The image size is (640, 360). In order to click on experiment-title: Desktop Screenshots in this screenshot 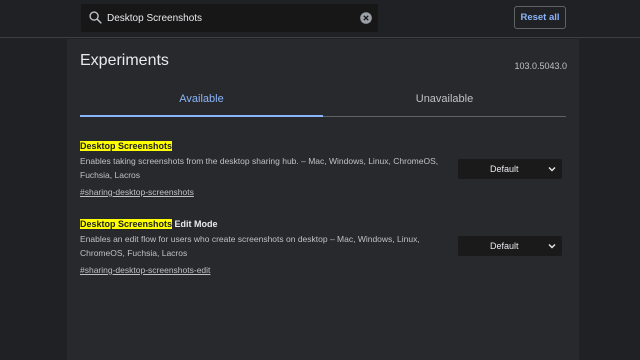, I will do `click(270, 146)`.